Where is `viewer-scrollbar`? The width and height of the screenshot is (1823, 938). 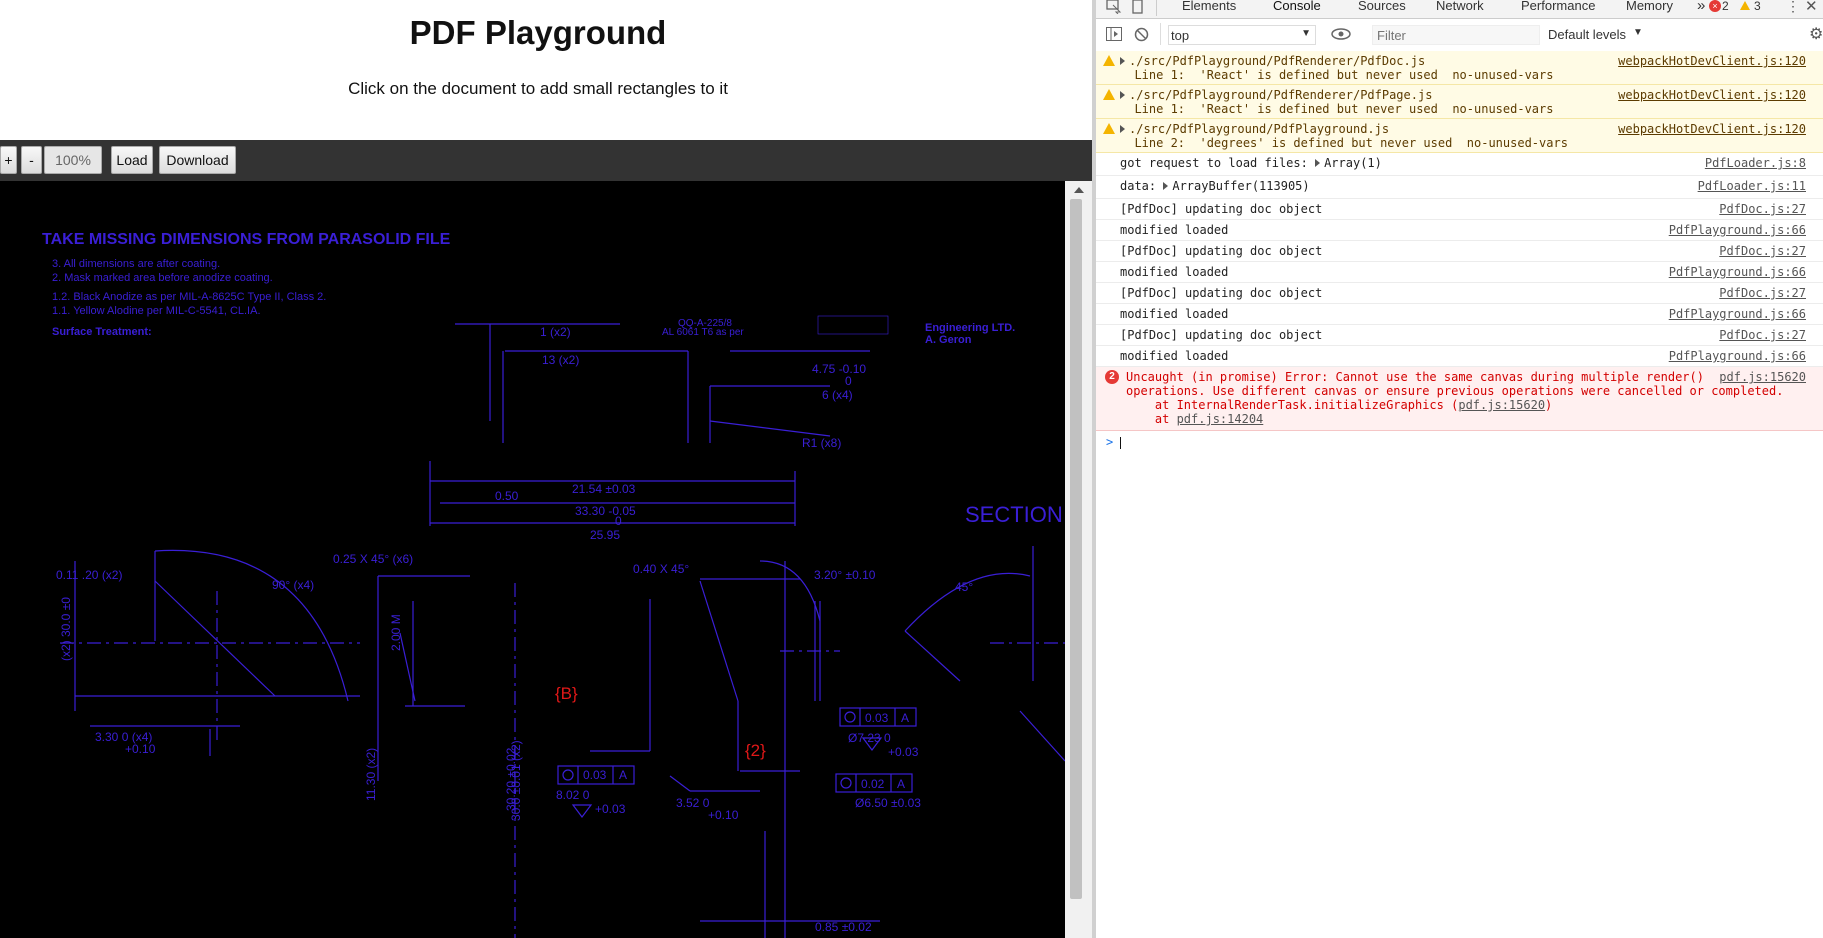 viewer-scrollbar is located at coordinates (1078, 559).